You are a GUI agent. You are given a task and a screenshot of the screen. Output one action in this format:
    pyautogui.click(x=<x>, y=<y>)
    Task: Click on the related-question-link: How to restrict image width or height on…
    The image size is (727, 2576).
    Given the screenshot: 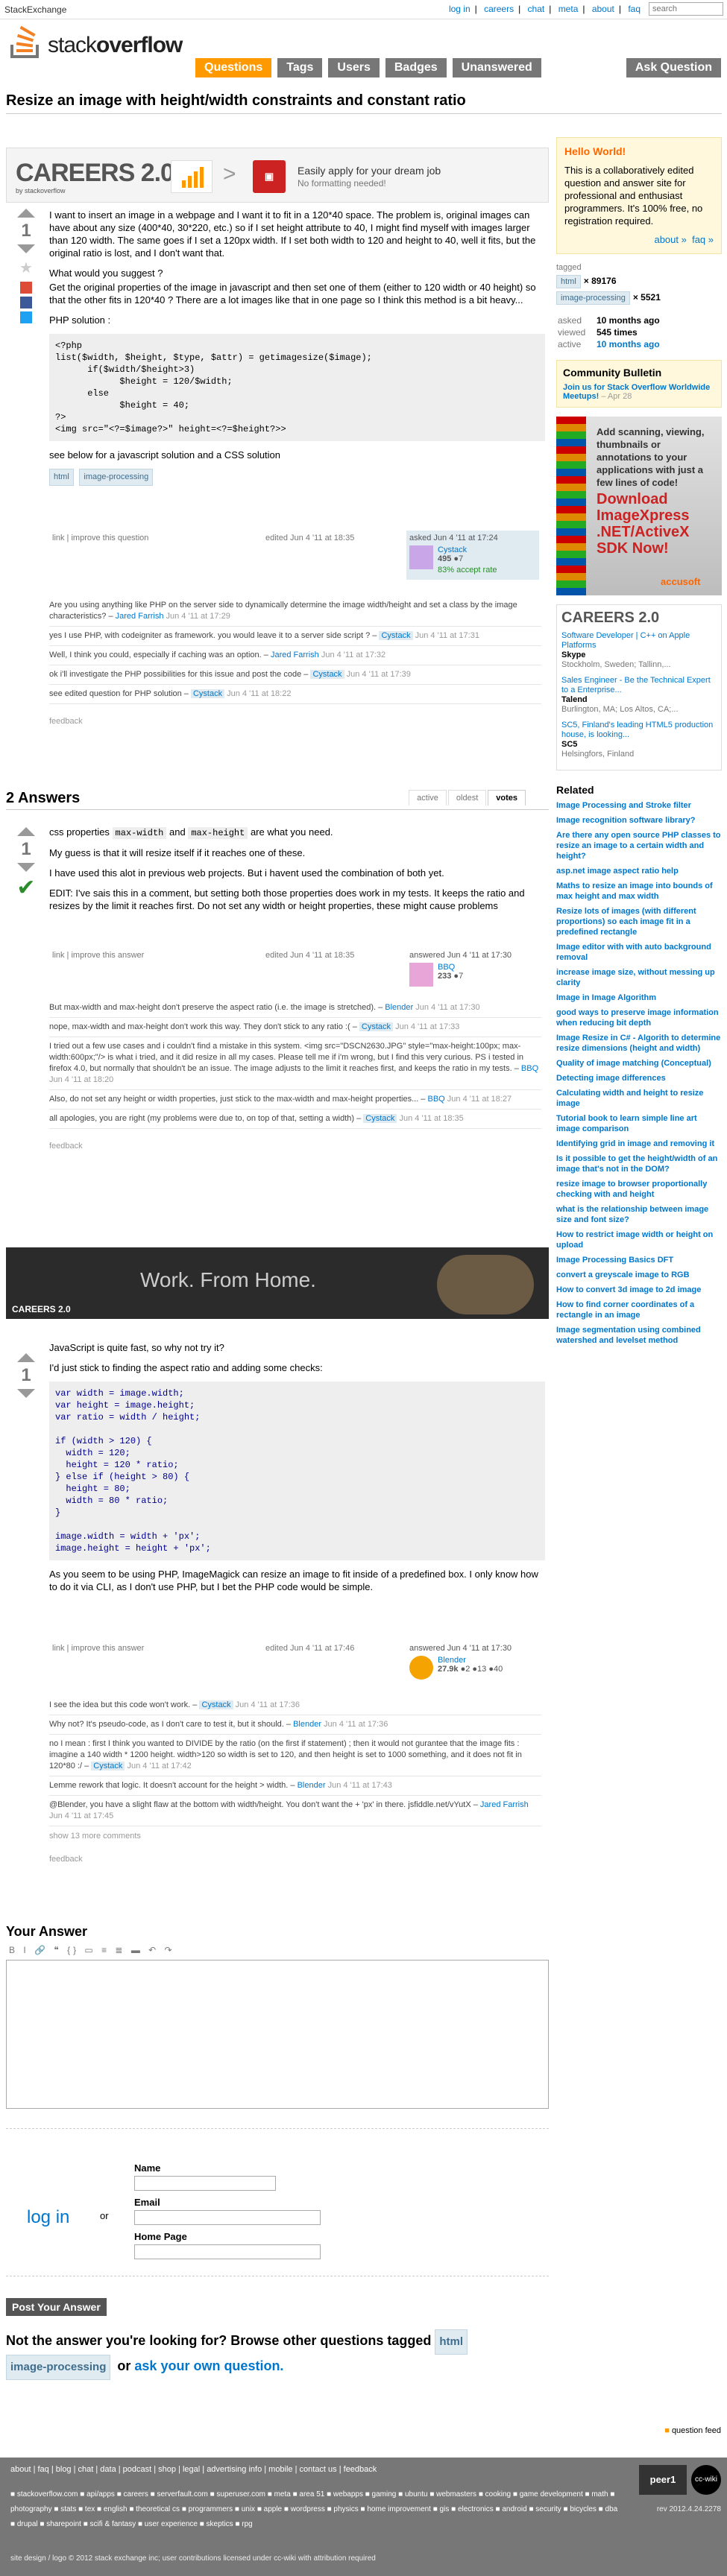 What is the action you would take?
    pyautogui.click(x=639, y=1240)
    